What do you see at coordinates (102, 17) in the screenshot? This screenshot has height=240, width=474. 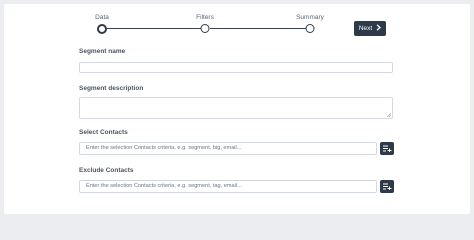 I see `step-label-data: Data` at bounding box center [102, 17].